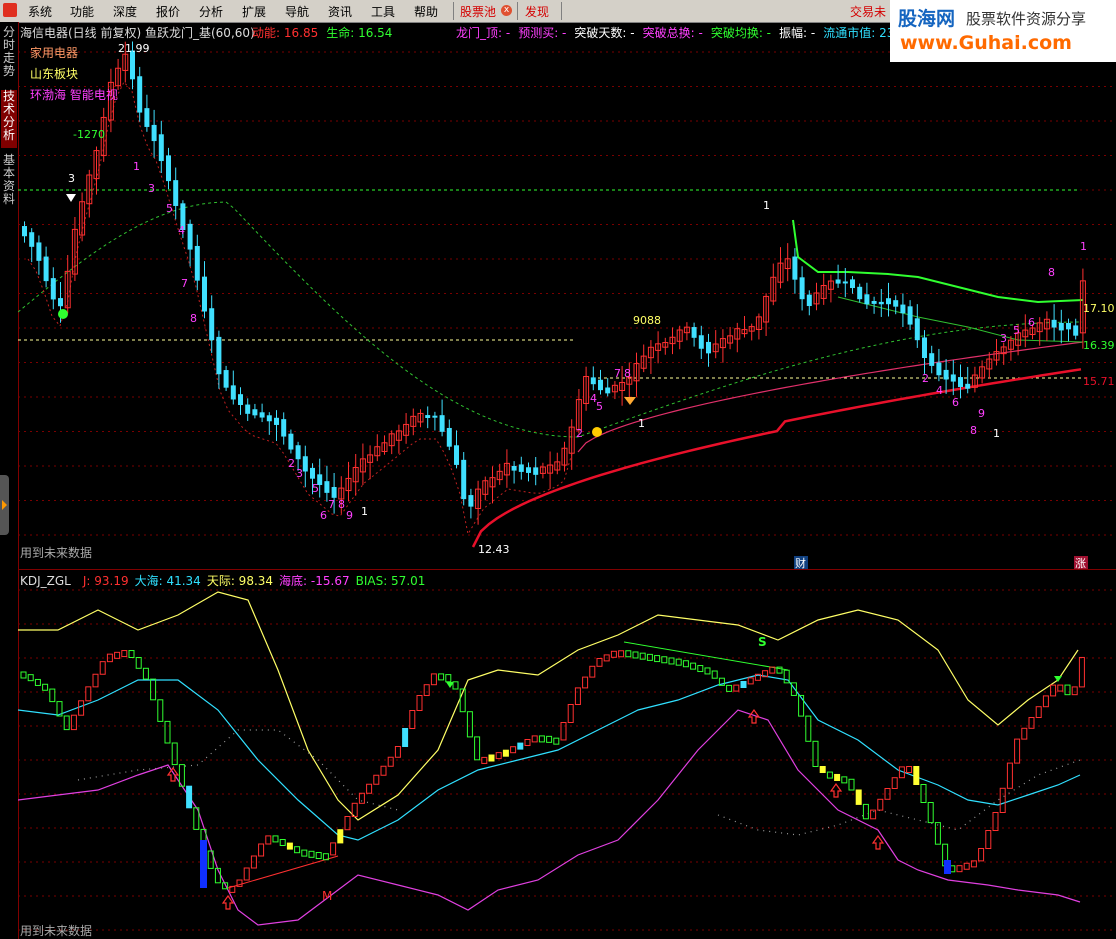  Describe the element at coordinates (1058, 679) in the screenshot. I see `sell-arrow-icon` at that location.